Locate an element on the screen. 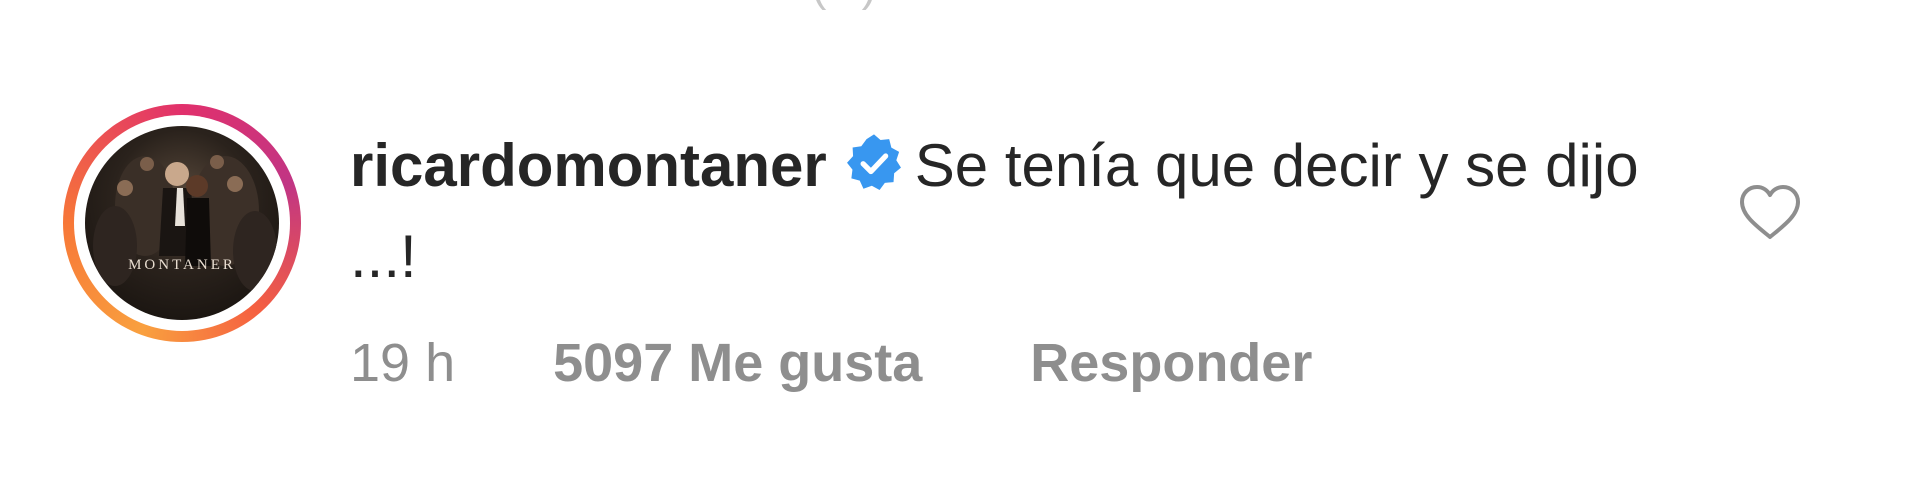 The width and height of the screenshot is (1920, 491). verified-badge-icon is located at coordinates (873, 162).